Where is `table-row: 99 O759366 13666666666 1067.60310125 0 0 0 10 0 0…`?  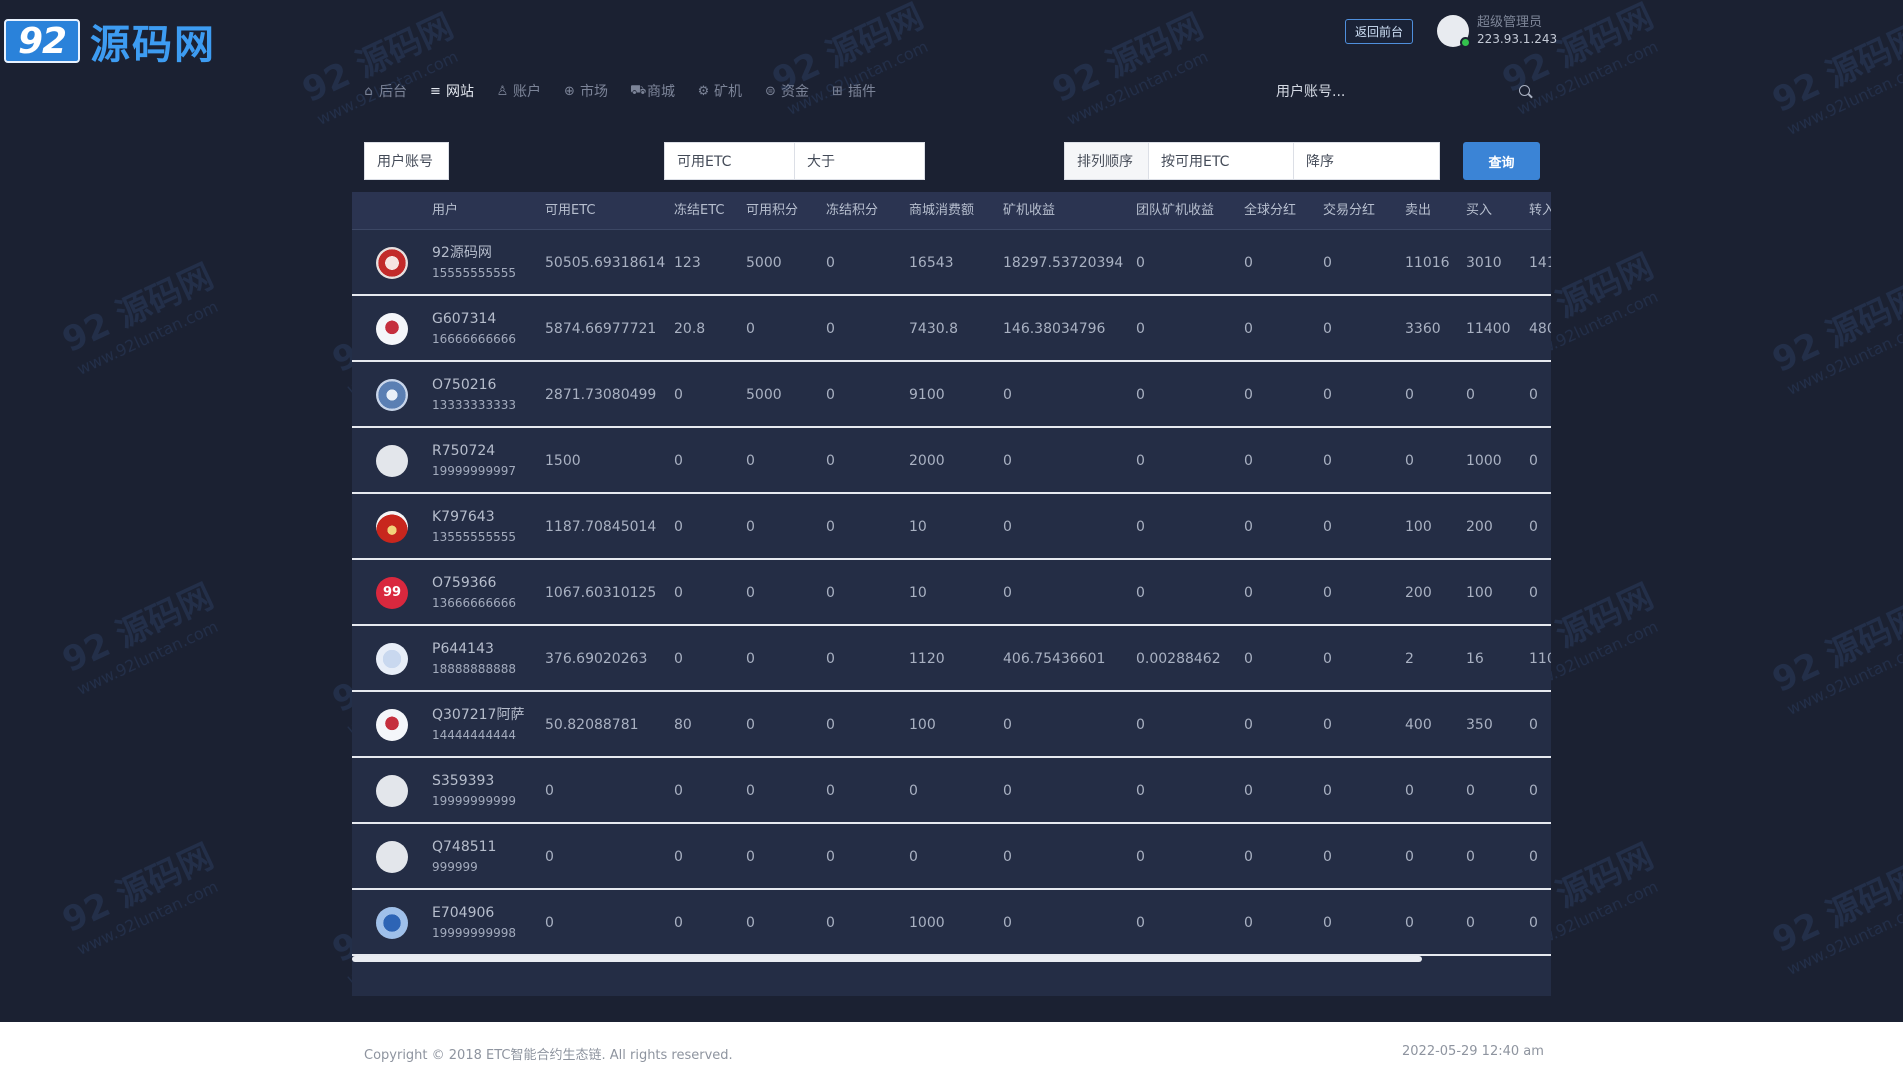 table-row: 99 O759366 13666666666 1067.60310125 0 0 0 10 0 0… is located at coordinates (951, 593).